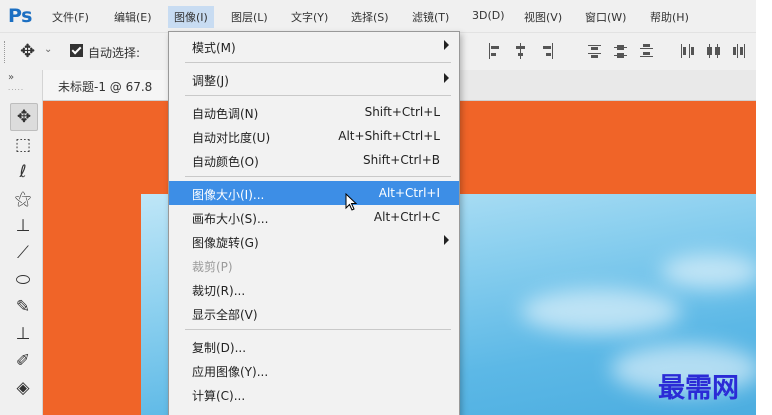  Describe the element at coordinates (409, 193) in the screenshot. I see `menu-item-shortcut: Alt+Ctrl+I` at that location.